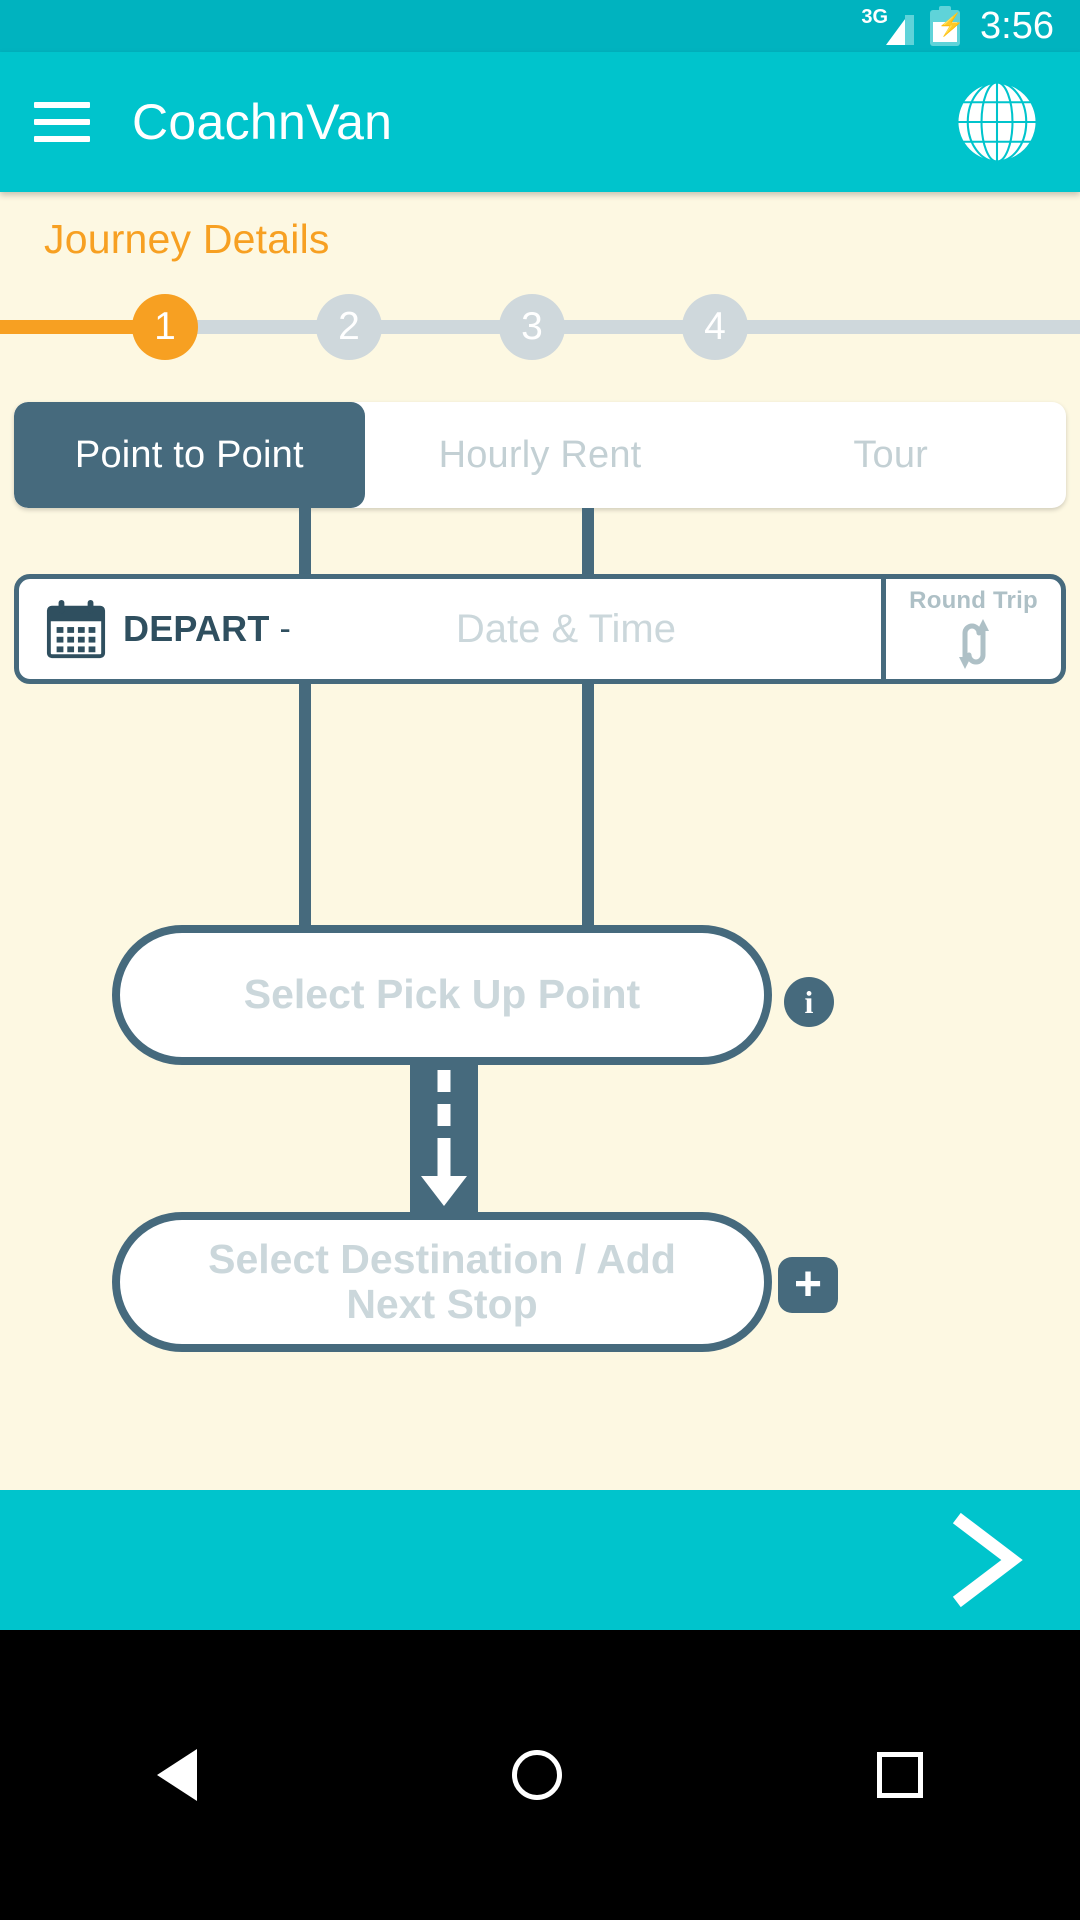 This screenshot has width=1080, height=1920. What do you see at coordinates (540, 122) in the screenshot?
I see `app-bar: CoachnVan` at bounding box center [540, 122].